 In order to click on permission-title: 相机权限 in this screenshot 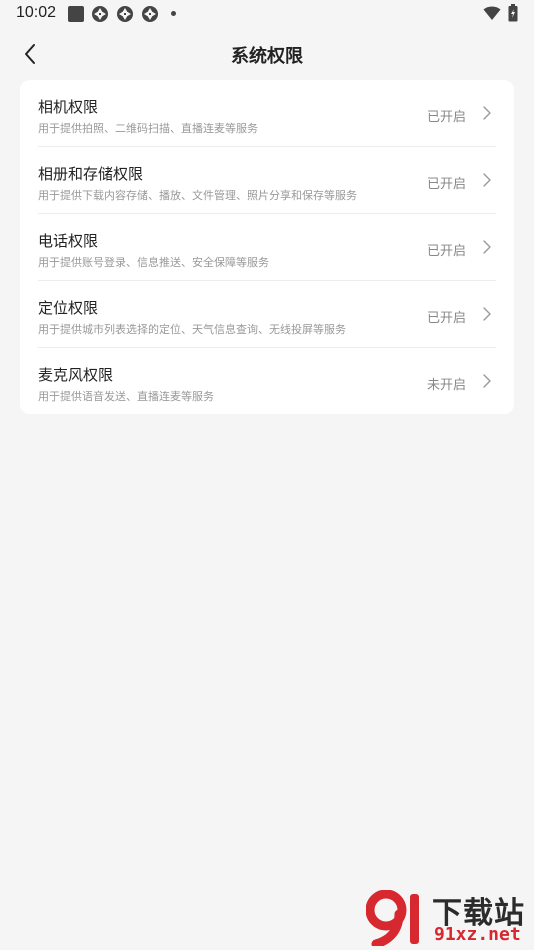, I will do `click(68, 107)`.